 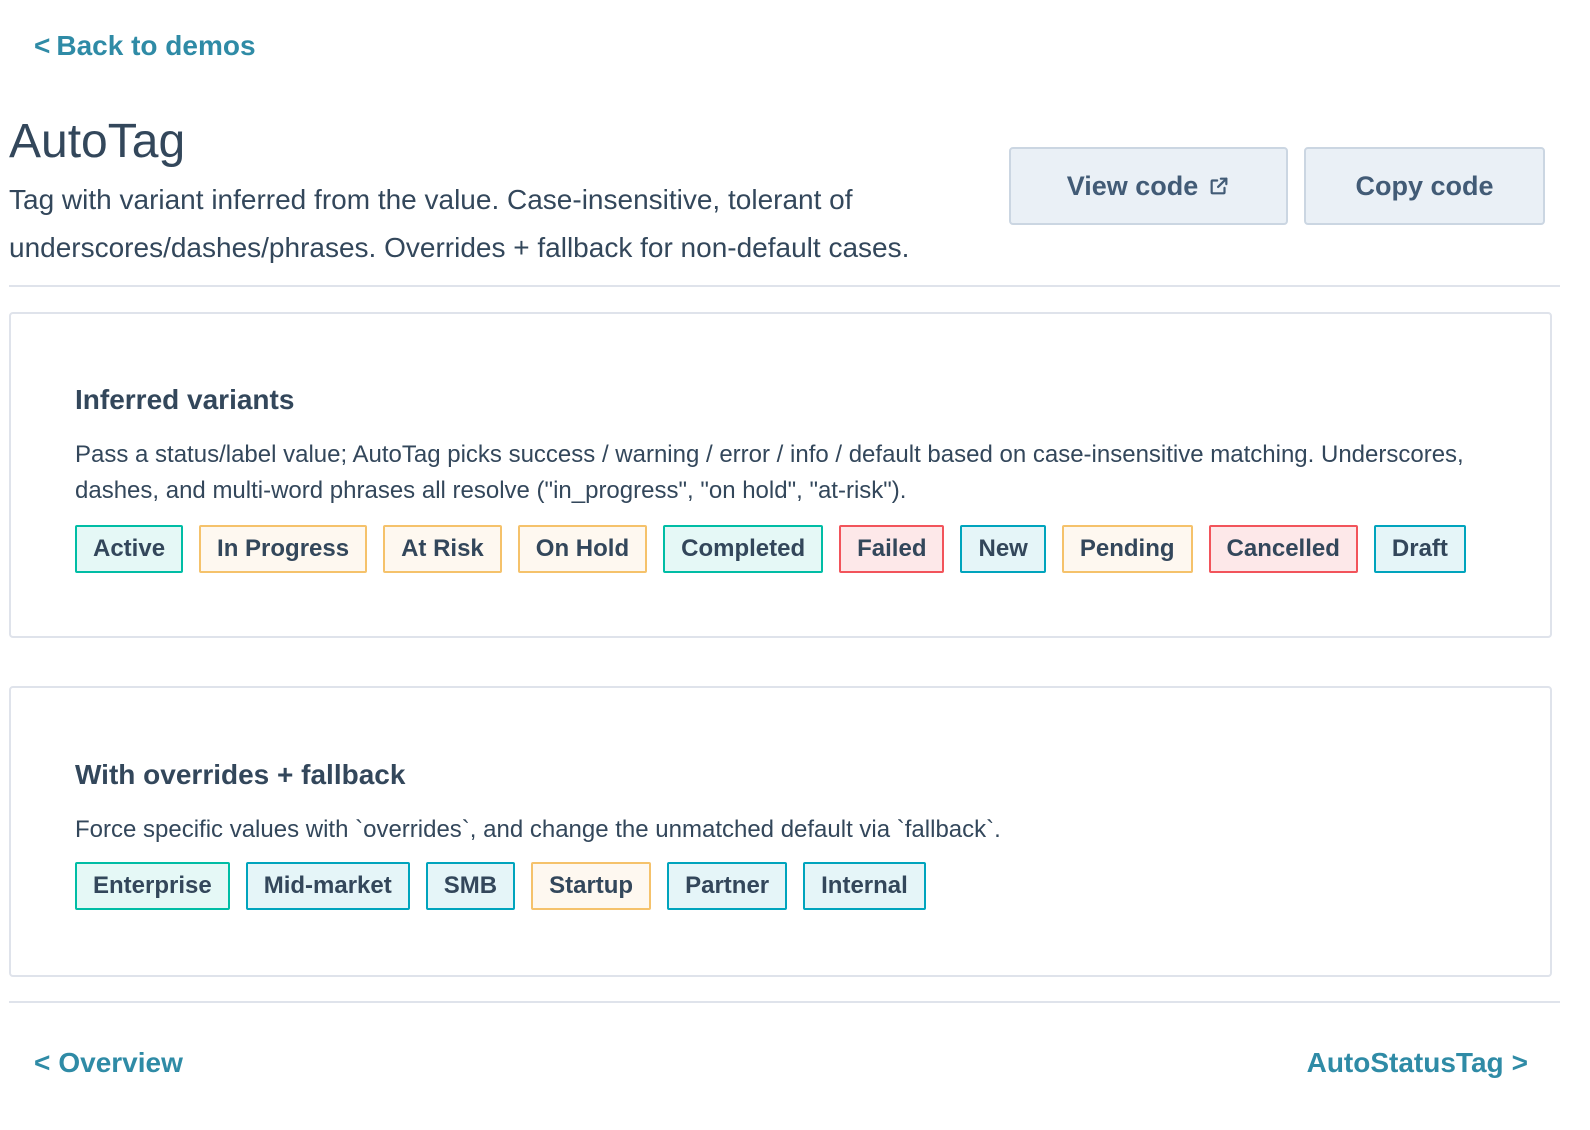 I want to click on back-to-demos-link: < Back to demos, so click(x=145, y=46).